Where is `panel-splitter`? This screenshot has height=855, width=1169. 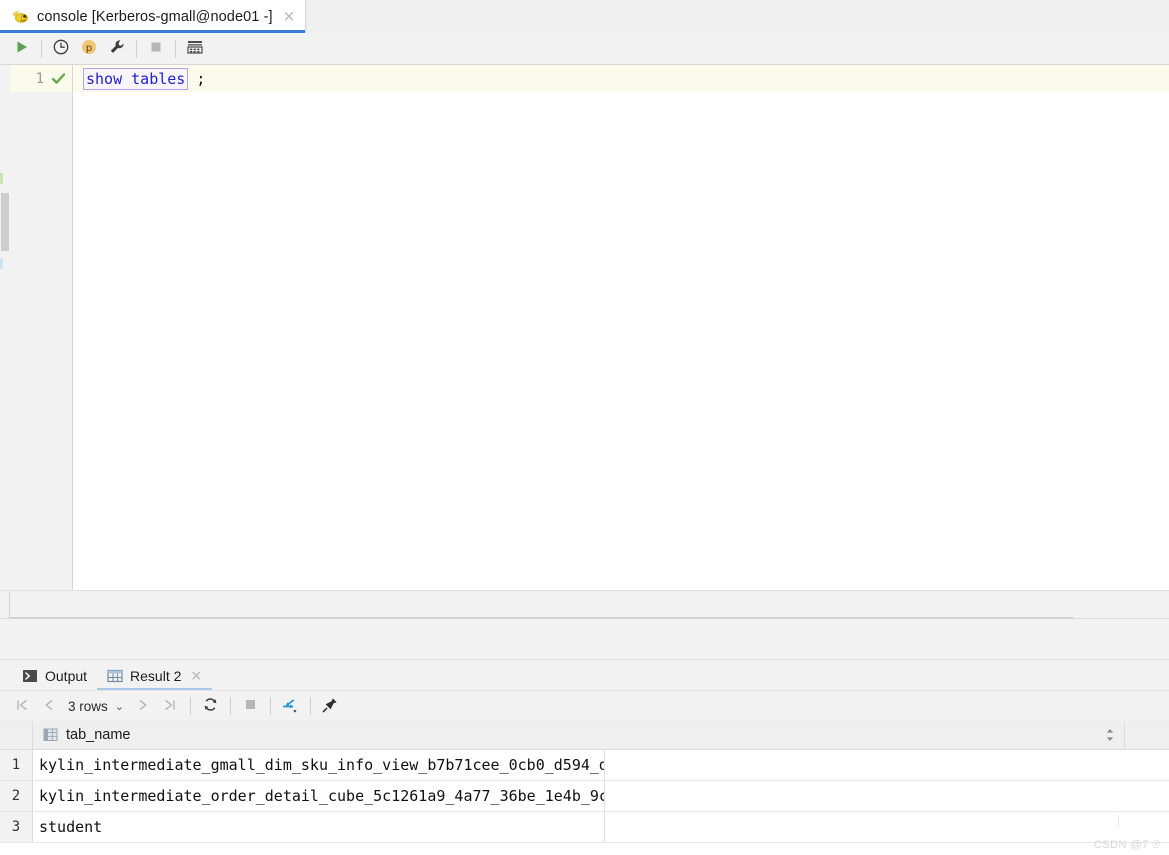 panel-splitter is located at coordinates (584, 639).